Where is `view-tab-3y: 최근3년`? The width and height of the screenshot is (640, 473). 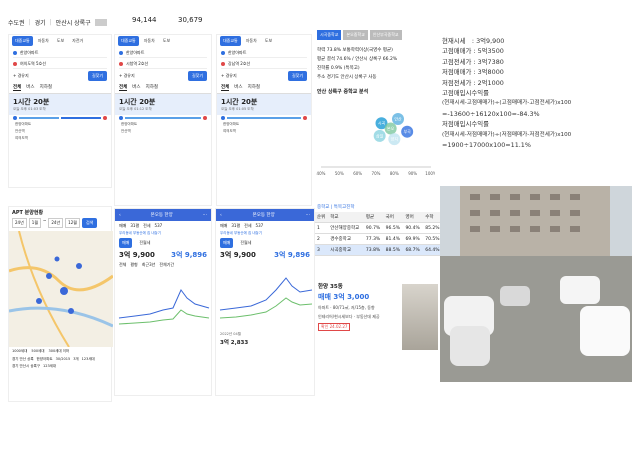 view-tab-3y: 최근3년 is located at coordinates (149, 265).